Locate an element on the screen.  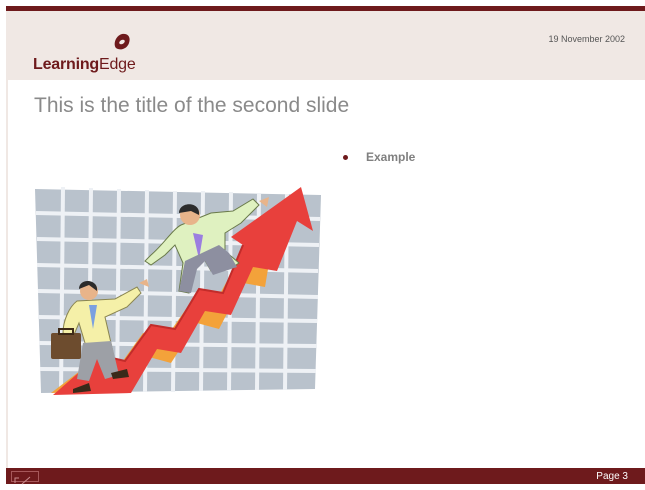
slide-nav-icon is located at coordinates (25, 478).